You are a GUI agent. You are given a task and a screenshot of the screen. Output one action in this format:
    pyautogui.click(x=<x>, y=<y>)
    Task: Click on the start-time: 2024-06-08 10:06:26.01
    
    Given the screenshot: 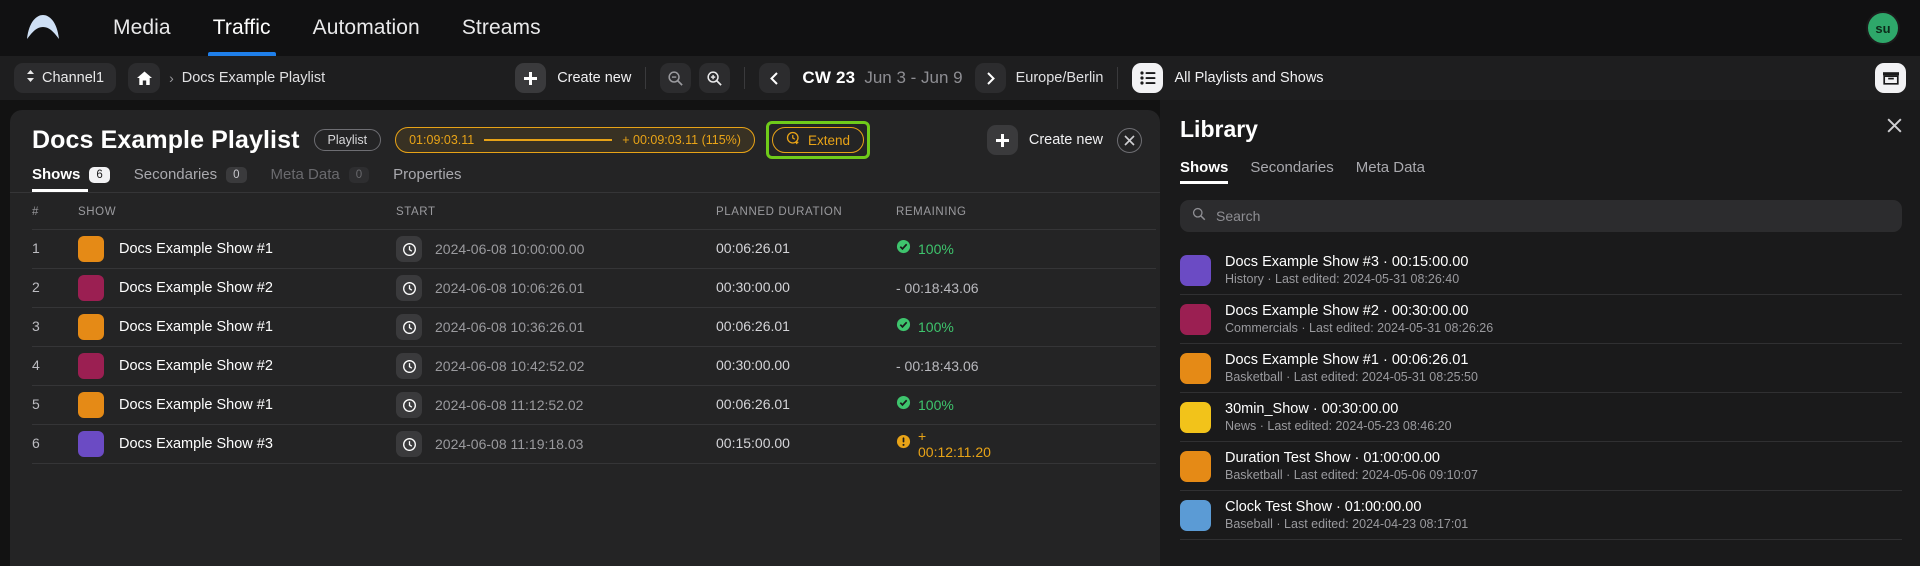 What is the action you would take?
    pyautogui.click(x=510, y=288)
    